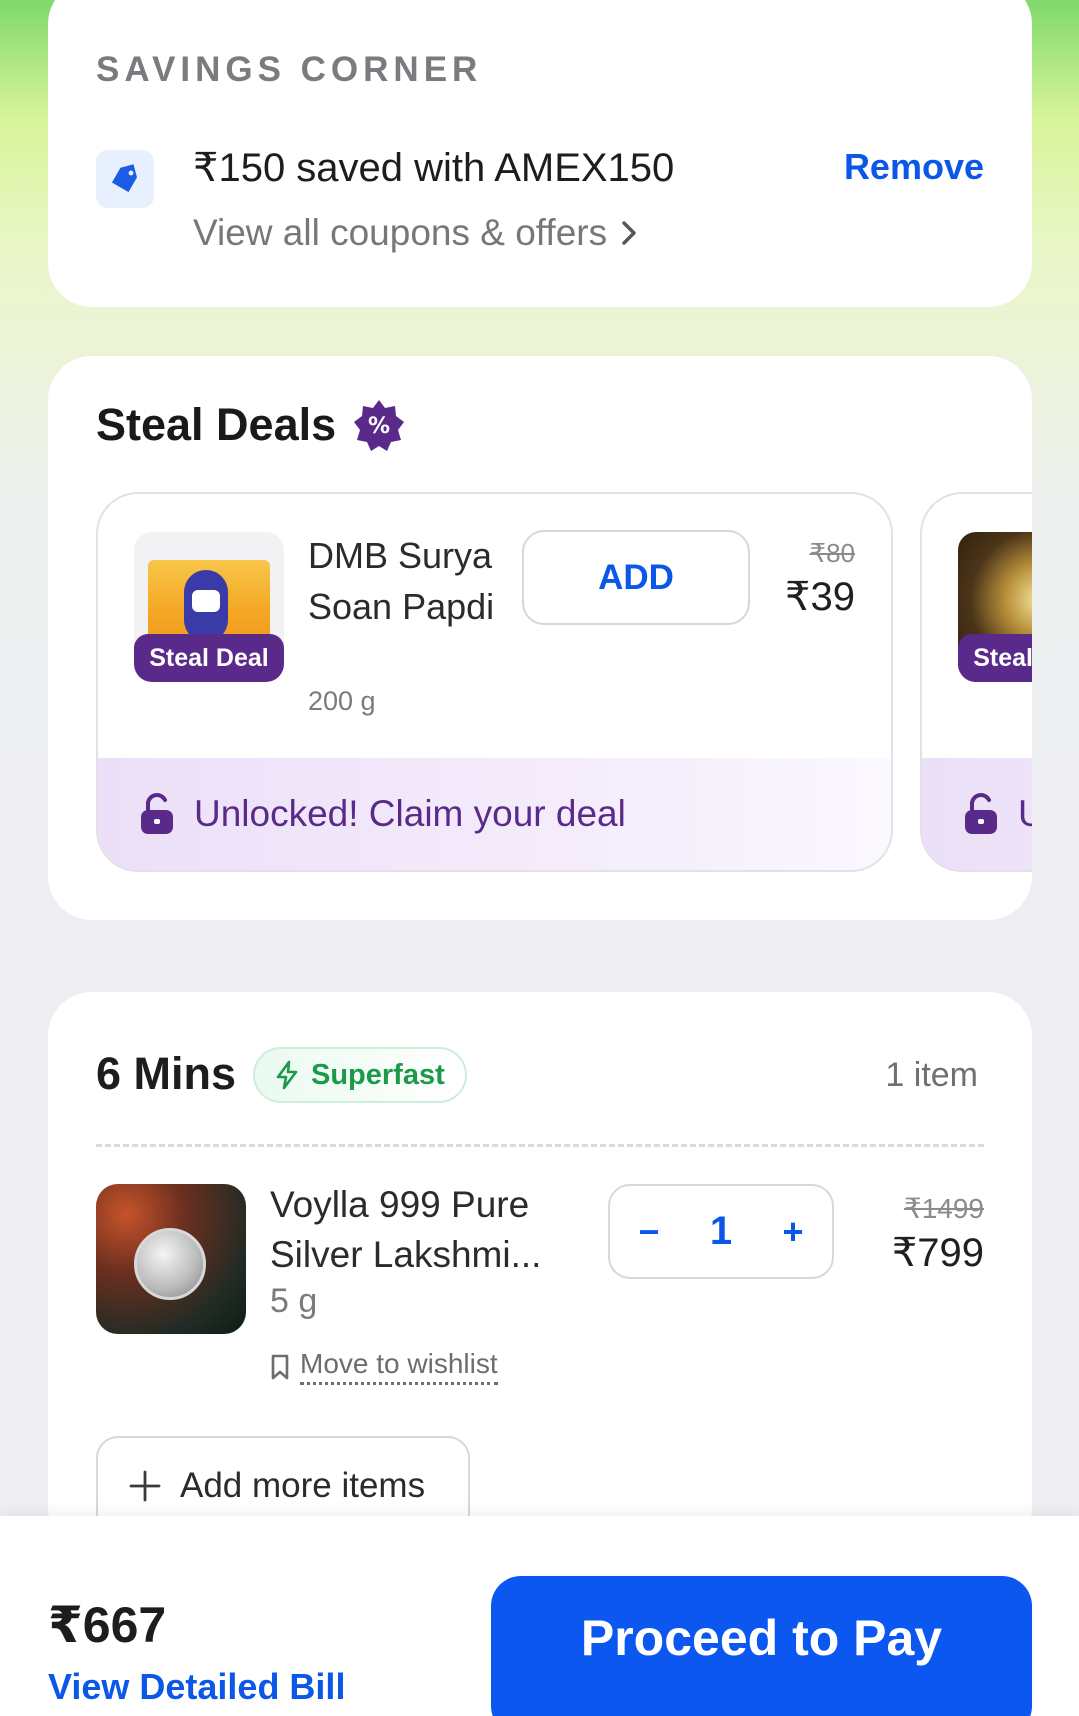  I want to click on superfast-label: Superfast, so click(378, 1074).